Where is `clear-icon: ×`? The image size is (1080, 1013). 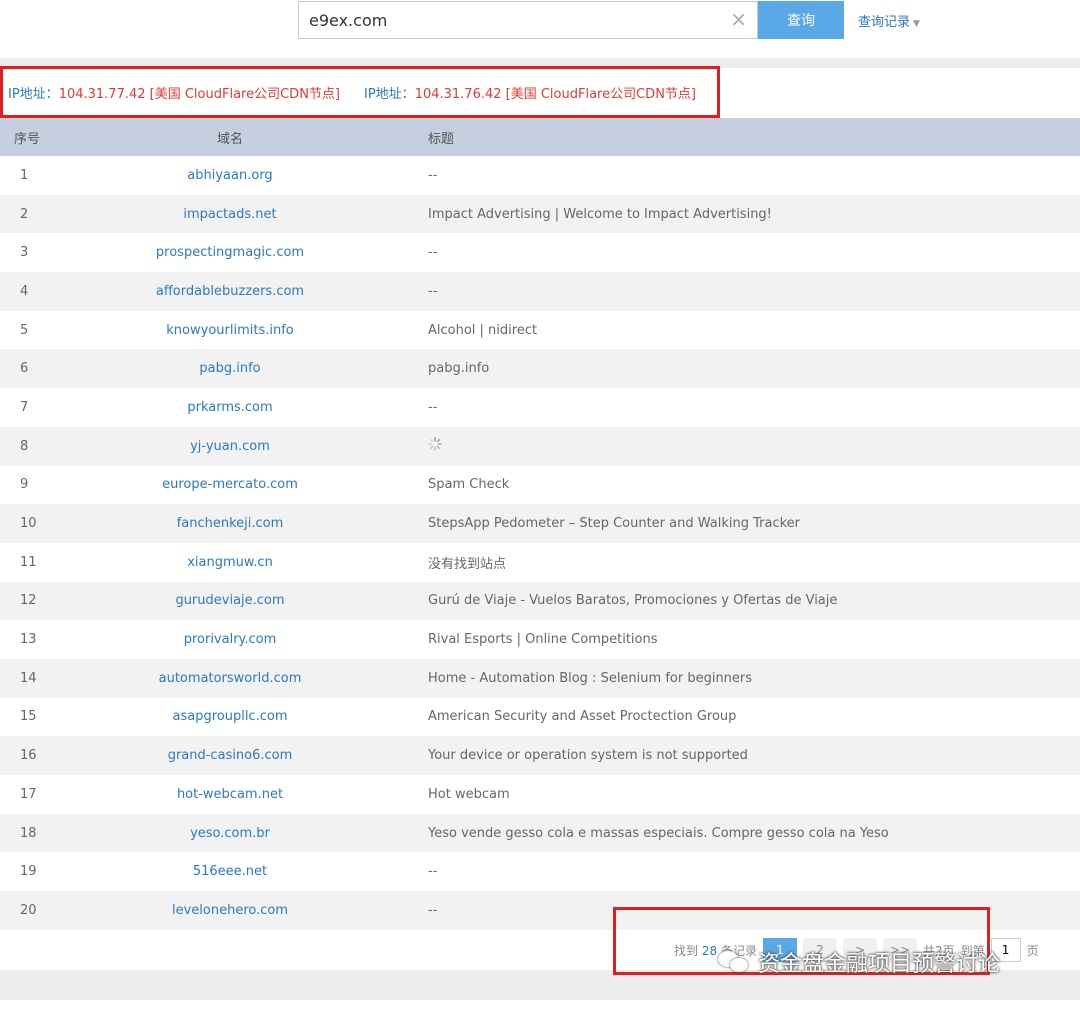
clear-icon: × is located at coordinates (738, 19).